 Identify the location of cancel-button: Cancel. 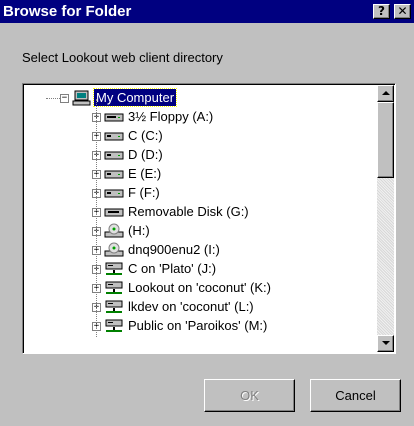
(355, 395).